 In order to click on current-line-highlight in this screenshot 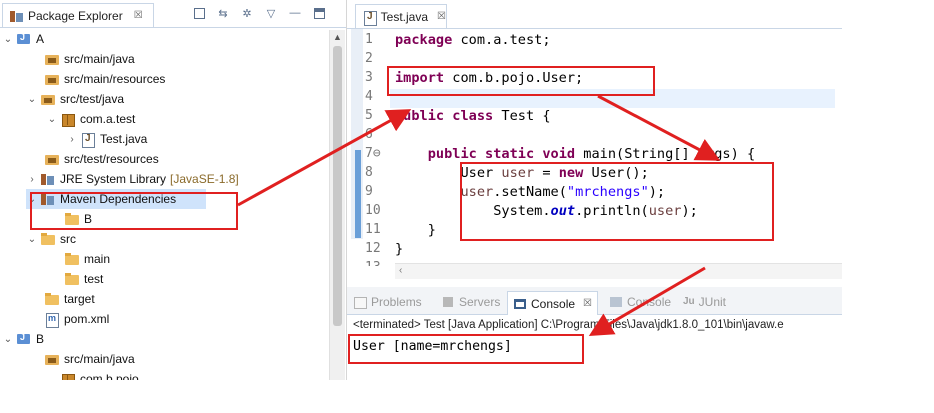, I will do `click(612, 98)`.